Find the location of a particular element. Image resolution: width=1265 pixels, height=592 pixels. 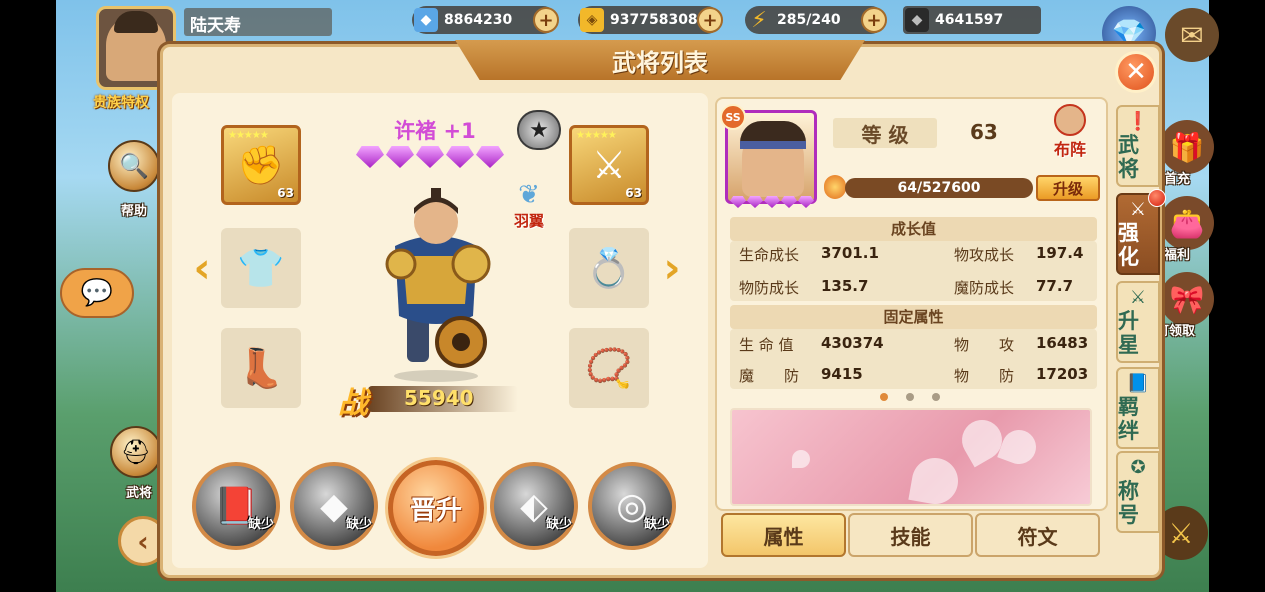

armor-icon: 👕 is located at coordinates (261, 267).